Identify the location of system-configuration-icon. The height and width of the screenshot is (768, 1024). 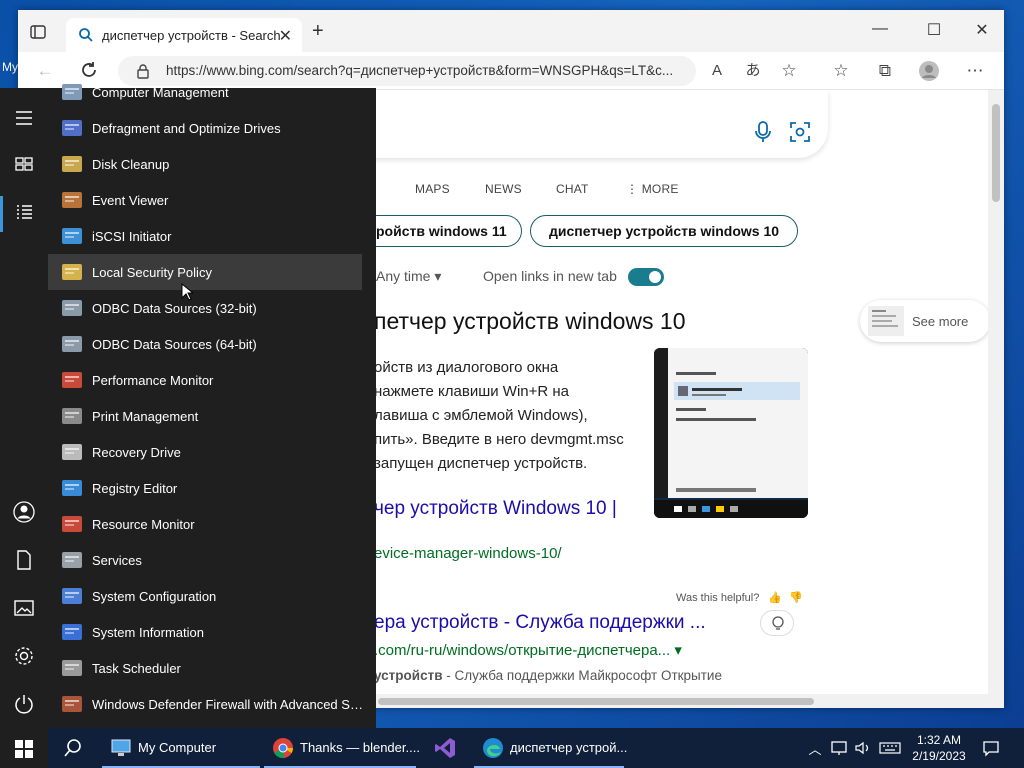
(72, 596).